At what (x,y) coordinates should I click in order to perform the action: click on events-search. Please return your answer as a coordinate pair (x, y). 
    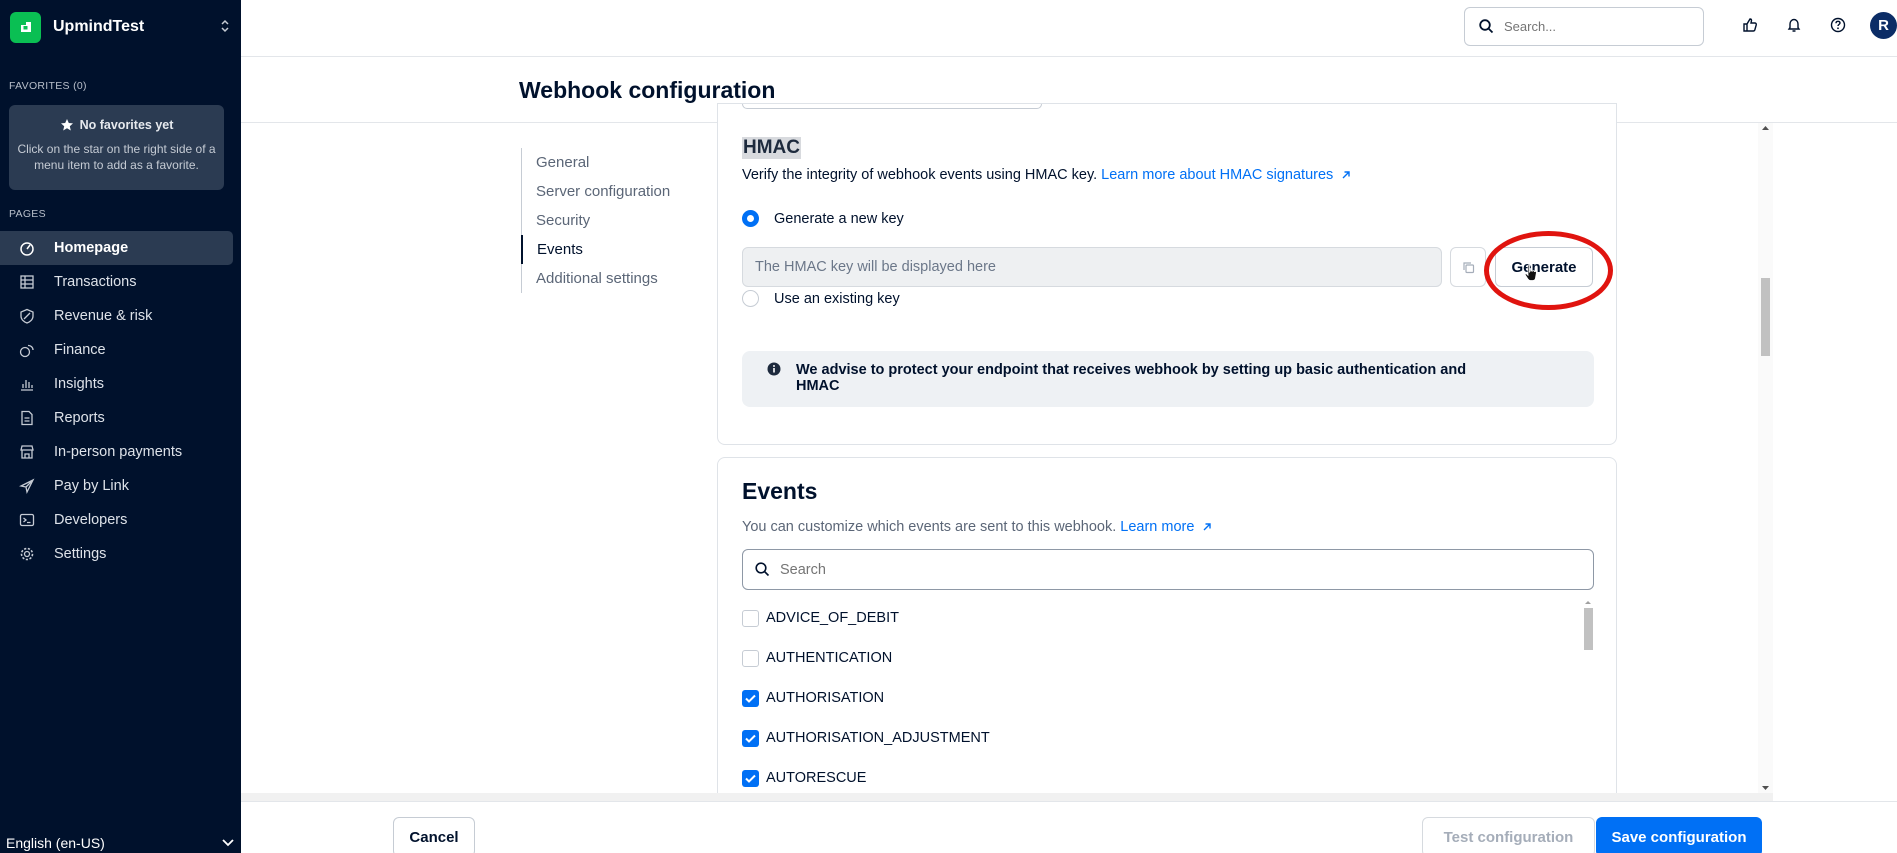
    Looking at the image, I should click on (1168, 569).